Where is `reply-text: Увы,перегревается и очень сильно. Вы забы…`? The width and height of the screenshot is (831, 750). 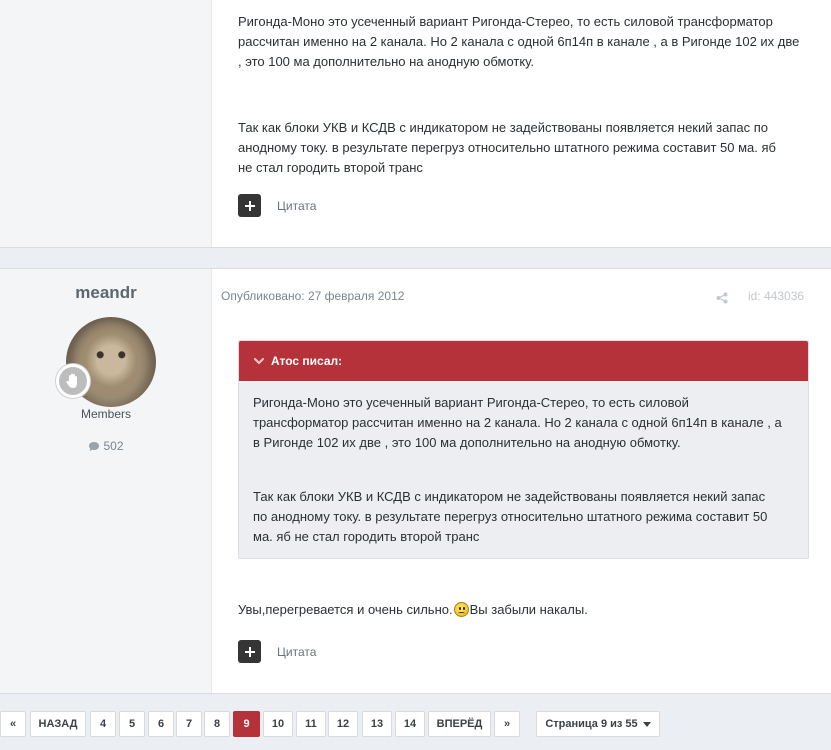 reply-text: Увы,перегревается и очень сильно. Вы забы… is located at coordinates (413, 609).